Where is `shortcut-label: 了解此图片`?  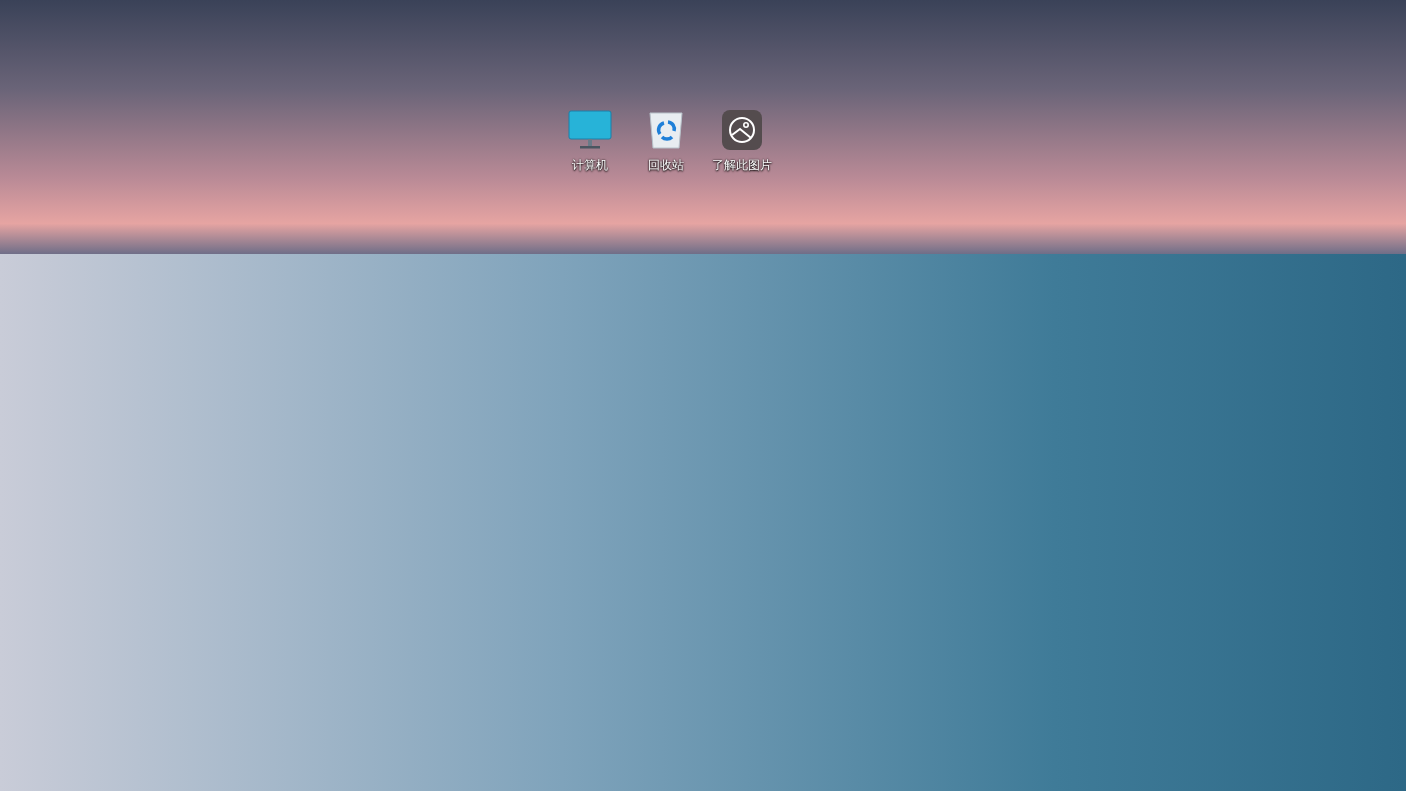 shortcut-label: 了解此图片 is located at coordinates (742, 165).